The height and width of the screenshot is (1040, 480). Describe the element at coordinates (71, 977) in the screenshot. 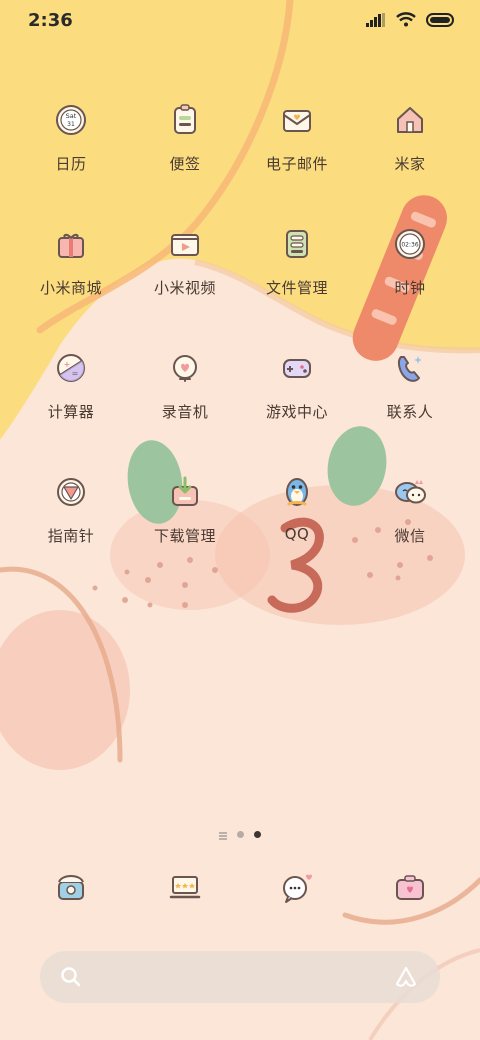

I see `search-icon` at that location.